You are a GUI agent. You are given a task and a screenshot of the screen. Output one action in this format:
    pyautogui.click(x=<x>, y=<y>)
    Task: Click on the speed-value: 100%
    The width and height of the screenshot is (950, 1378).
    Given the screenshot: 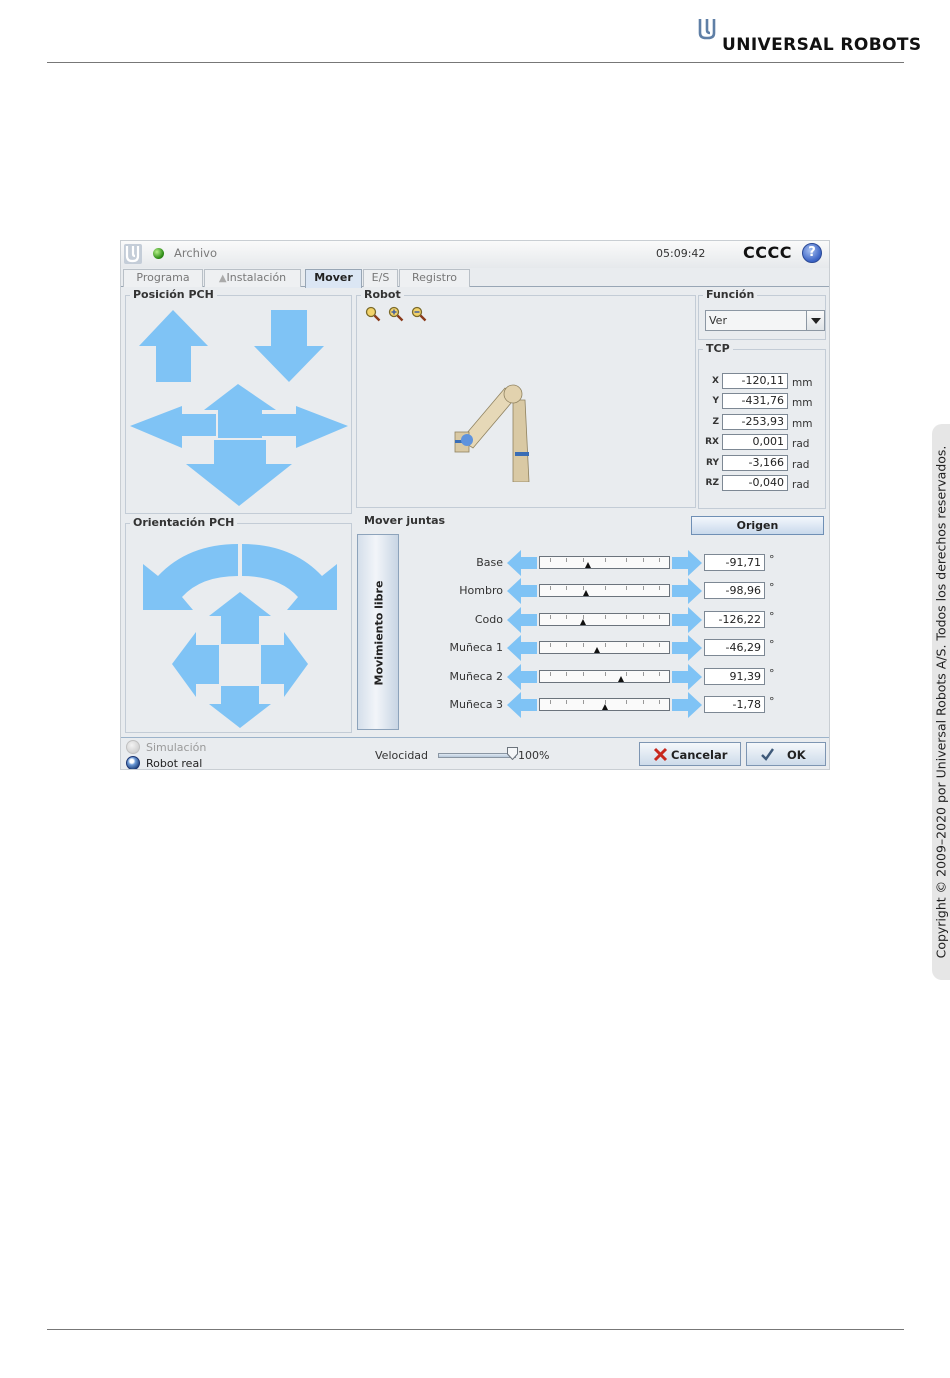 What is the action you would take?
    pyautogui.click(x=534, y=755)
    